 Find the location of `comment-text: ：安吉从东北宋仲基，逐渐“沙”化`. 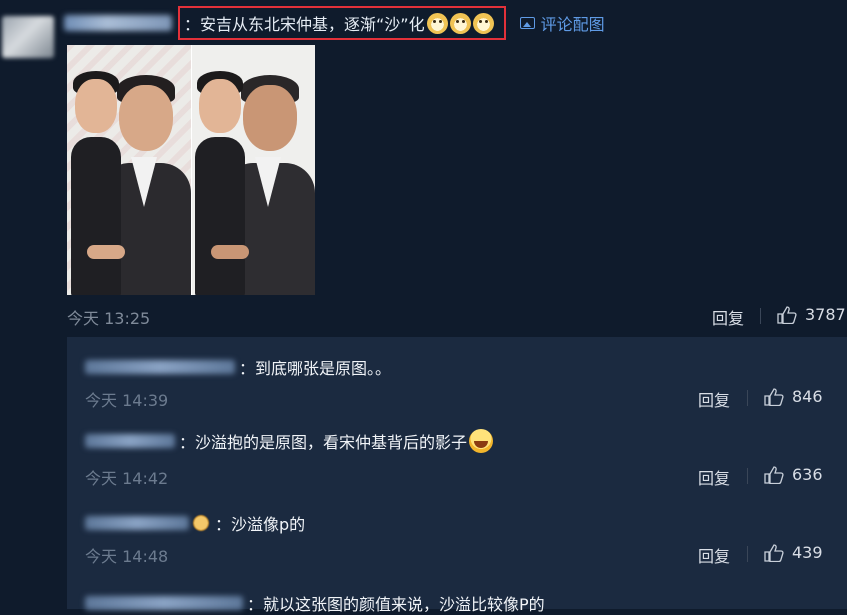

comment-text: ：安吉从东北宋仲基，逐渐“沙”化 is located at coordinates (304, 24).